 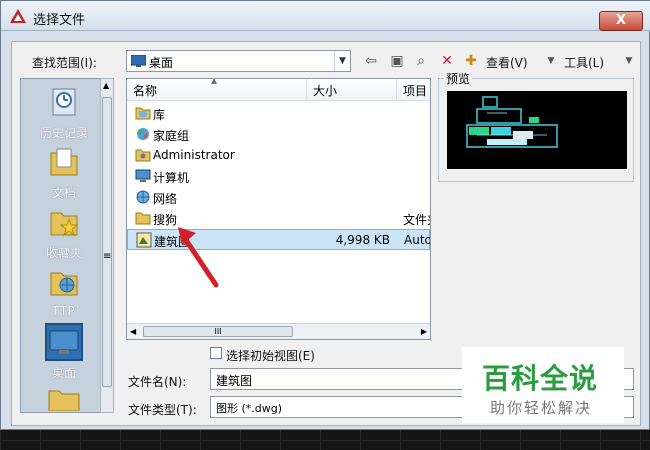 What do you see at coordinates (143, 134) in the screenshot?
I see `homegroup-icon` at bounding box center [143, 134].